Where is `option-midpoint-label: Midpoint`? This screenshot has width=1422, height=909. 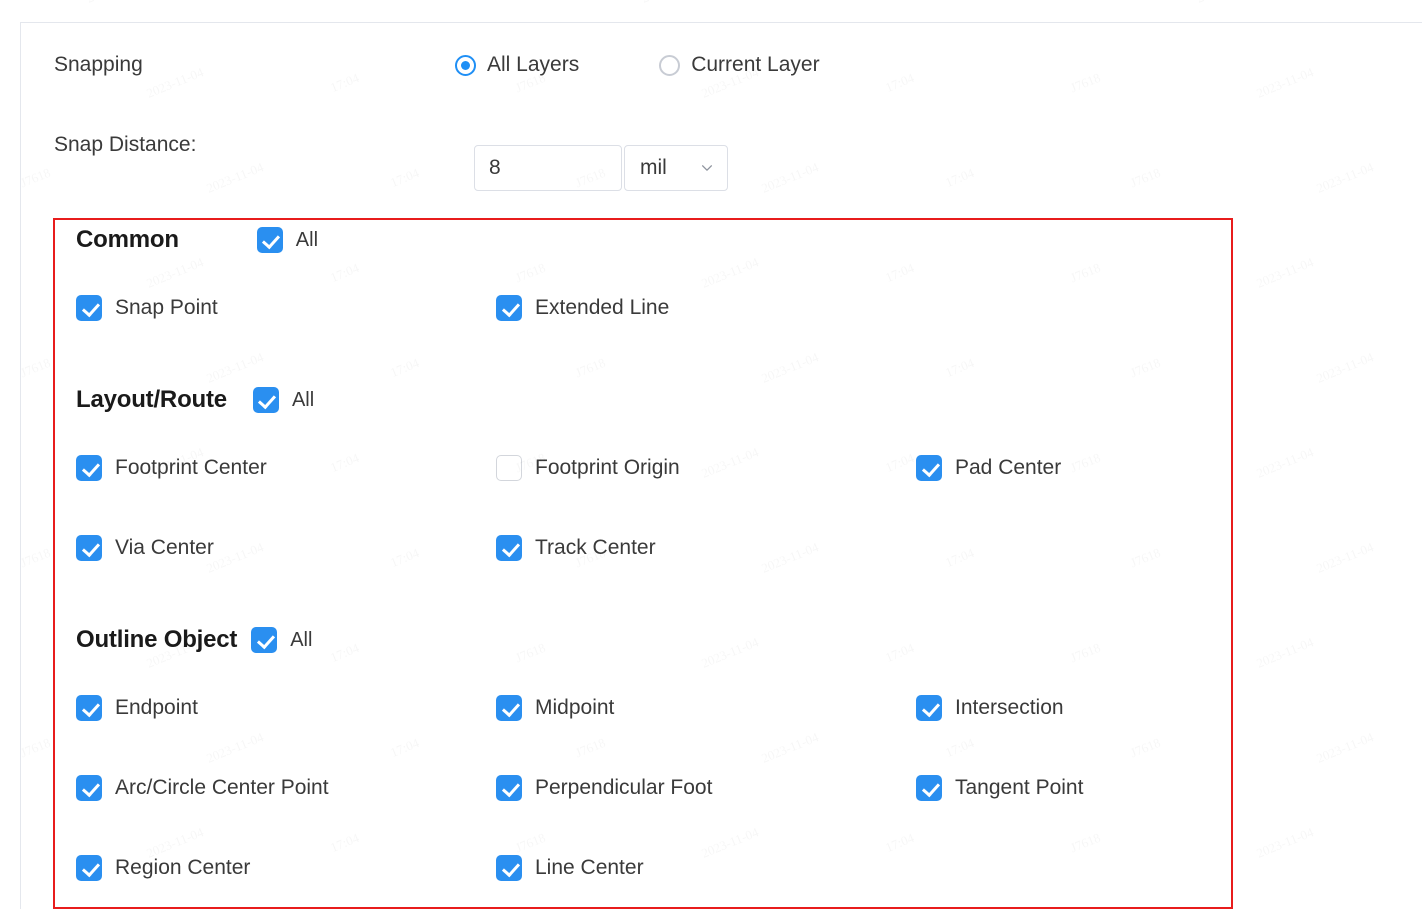 option-midpoint-label: Midpoint is located at coordinates (575, 707).